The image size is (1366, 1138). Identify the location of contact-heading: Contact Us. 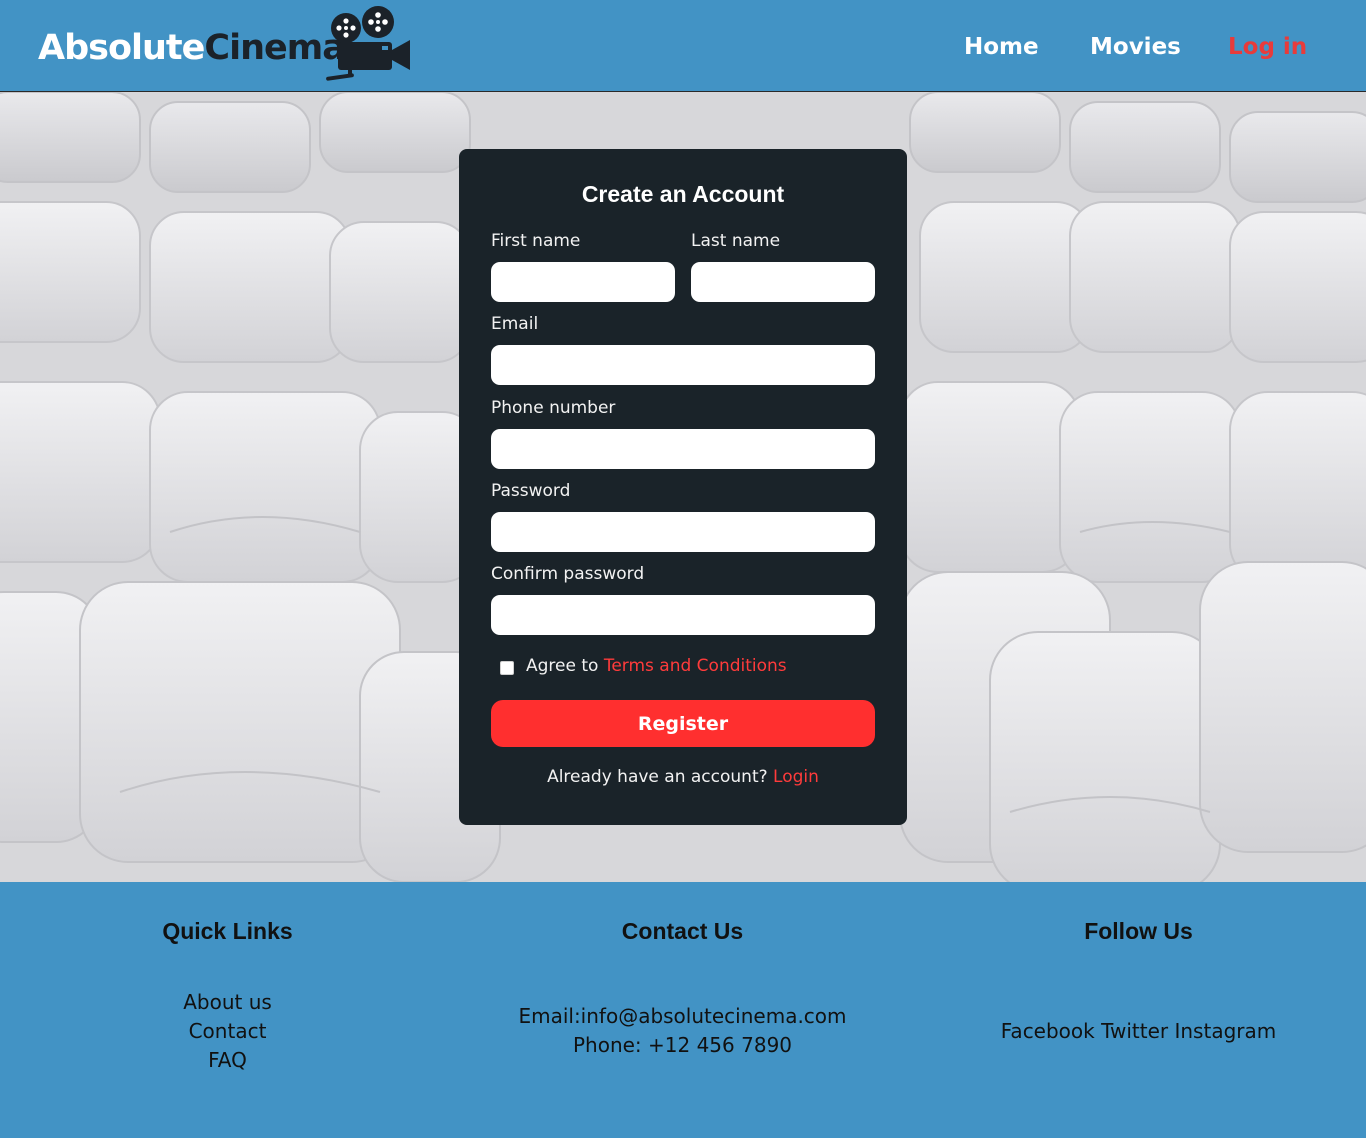
(682, 931).